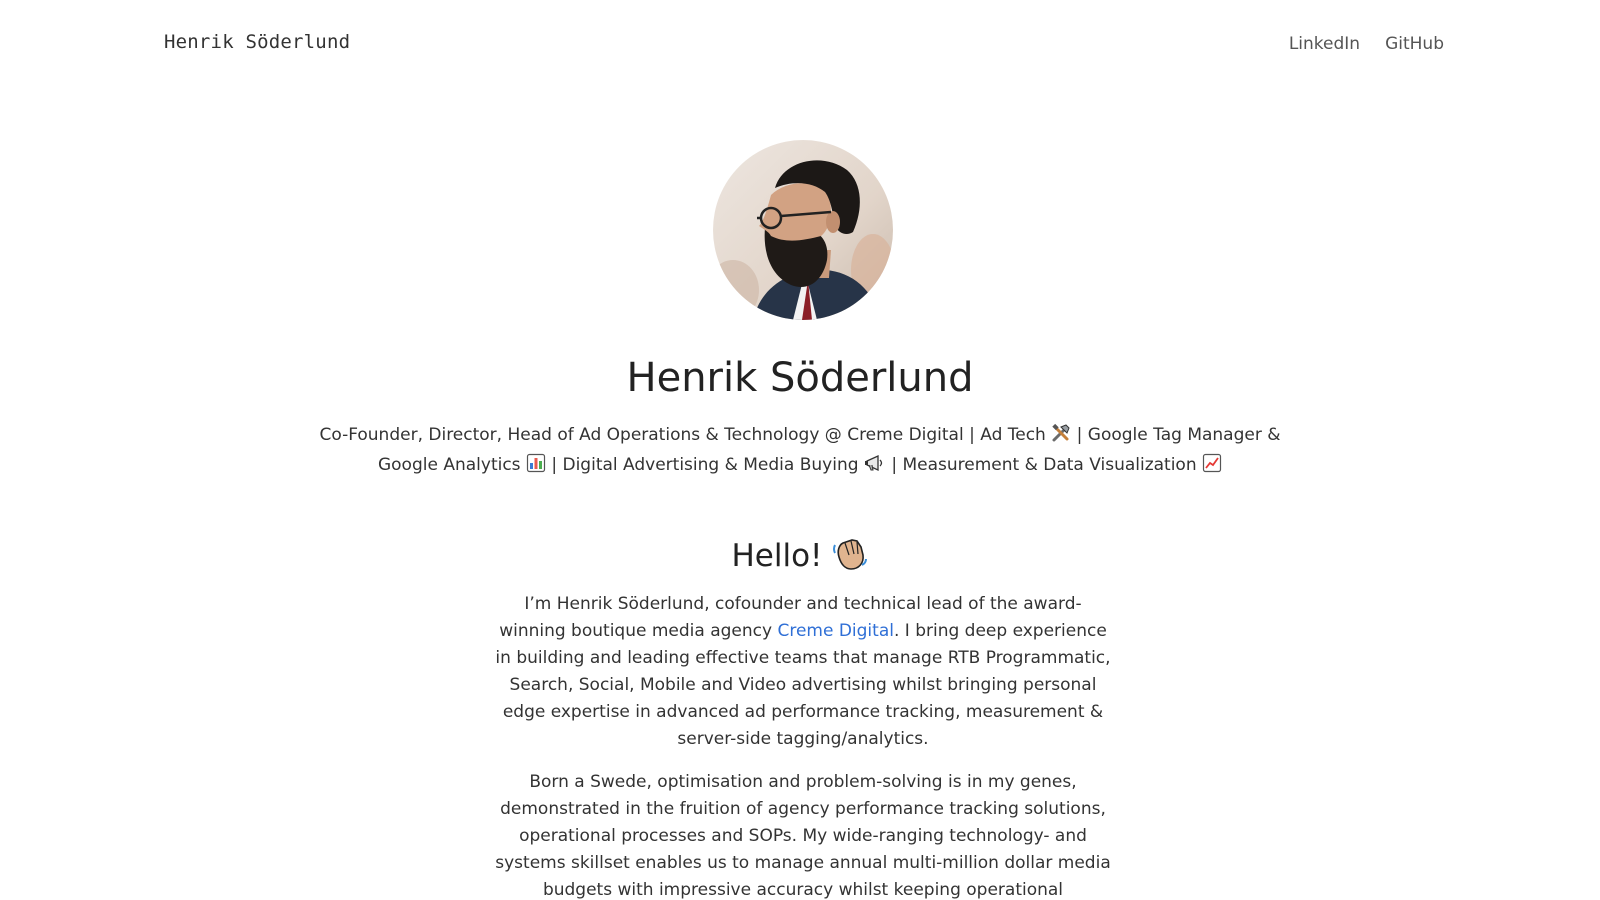 The height and width of the screenshot is (900, 1600). What do you see at coordinates (1212, 467) in the screenshot?
I see `chart-increasing-icon` at bounding box center [1212, 467].